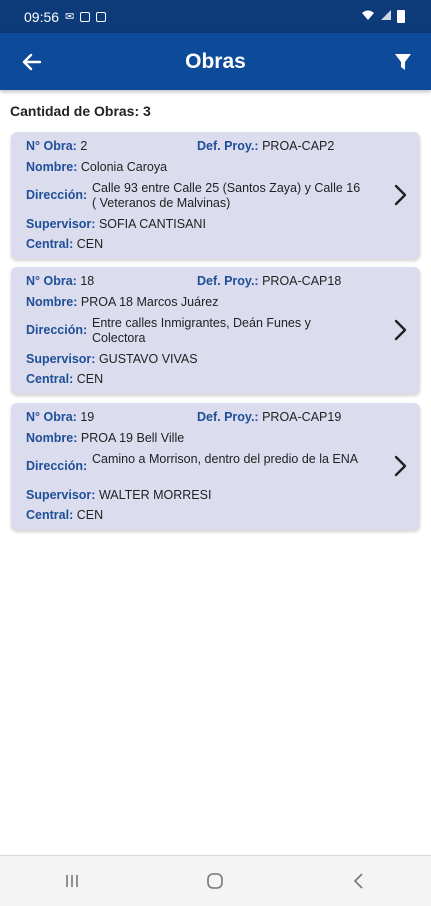  I want to click on home-icon, so click(215, 881).